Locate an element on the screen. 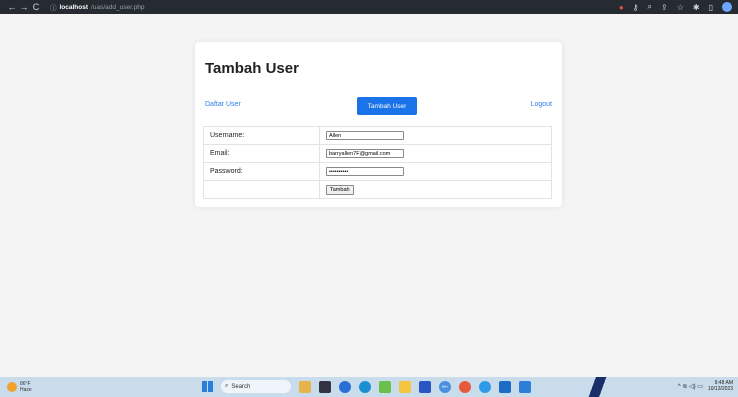 The height and width of the screenshot is (397, 738). address-path: /uas/add_user.php is located at coordinates (118, 7).